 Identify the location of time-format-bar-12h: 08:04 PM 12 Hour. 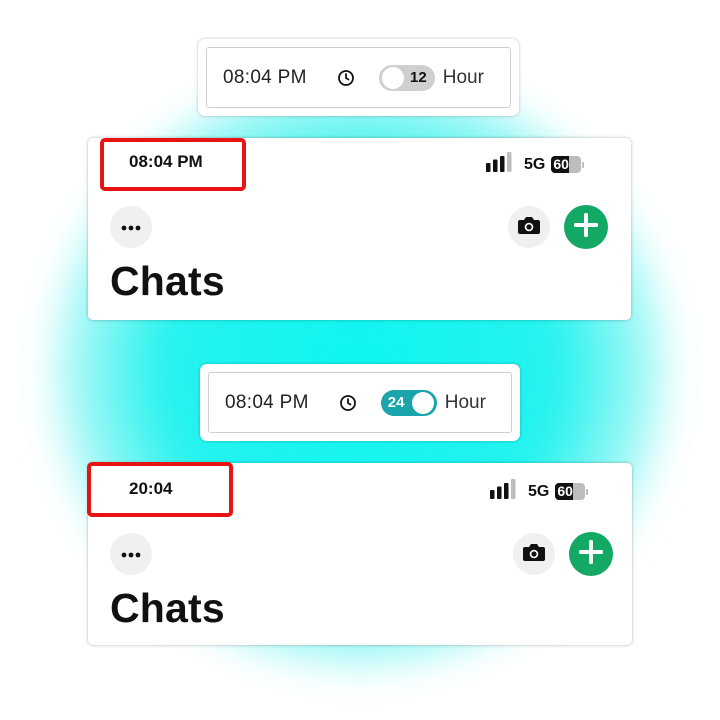
(358, 77).